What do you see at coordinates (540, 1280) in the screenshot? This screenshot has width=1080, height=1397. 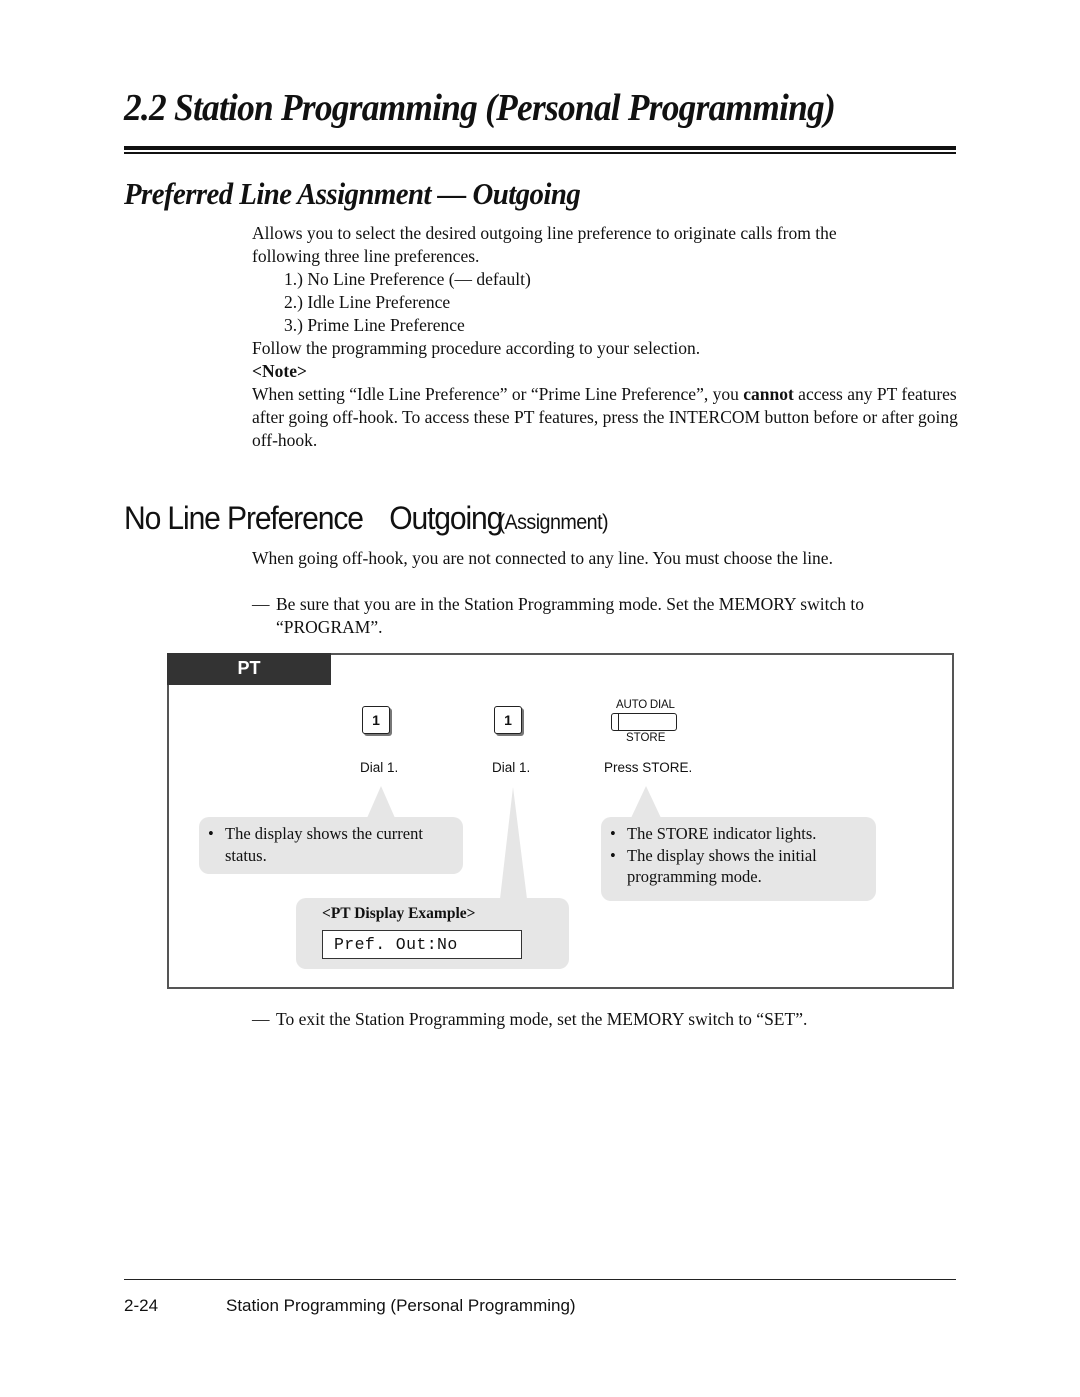 I see `footer-rule` at bounding box center [540, 1280].